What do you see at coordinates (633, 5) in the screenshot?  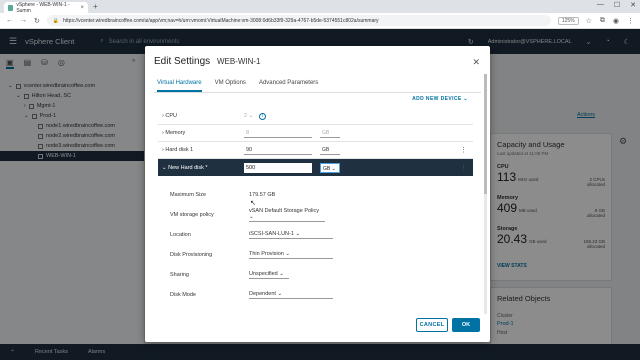 I see `close-window-icon: ✕` at bounding box center [633, 5].